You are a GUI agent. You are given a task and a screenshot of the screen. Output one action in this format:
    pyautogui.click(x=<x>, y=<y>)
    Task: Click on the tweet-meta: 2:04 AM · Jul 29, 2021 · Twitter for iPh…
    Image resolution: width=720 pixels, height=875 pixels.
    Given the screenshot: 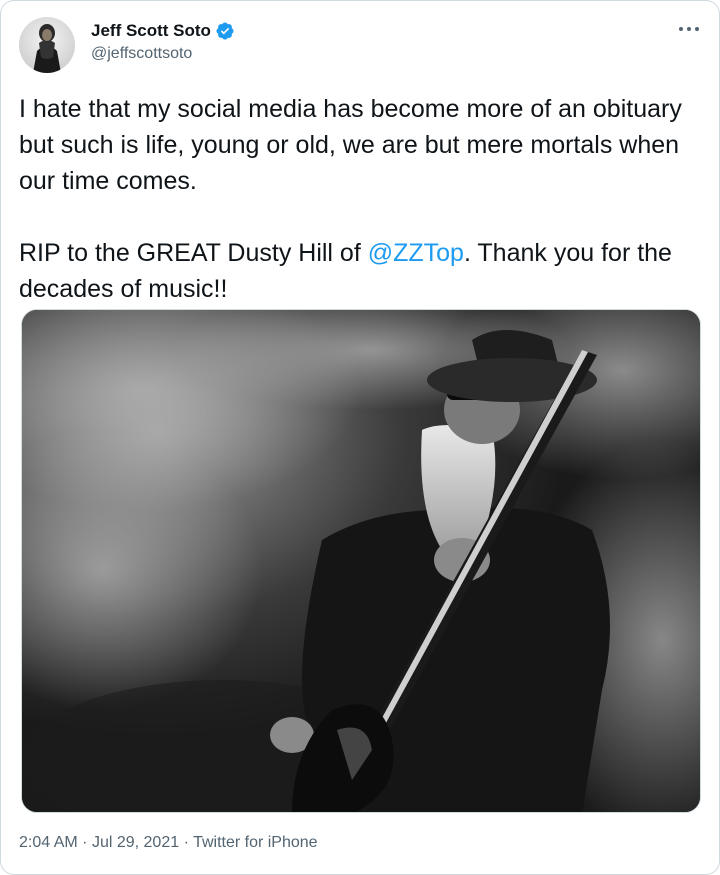 What is the action you would take?
    pyautogui.click(x=168, y=843)
    